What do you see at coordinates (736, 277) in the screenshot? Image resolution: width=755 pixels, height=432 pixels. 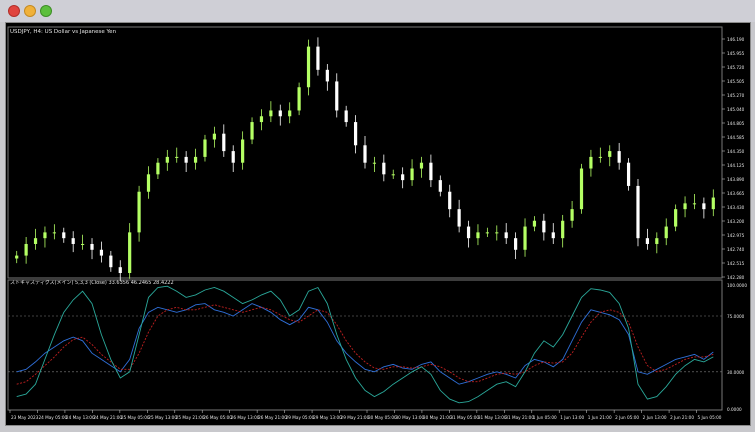 I see `y-tick-label: 142.280` at bounding box center [736, 277].